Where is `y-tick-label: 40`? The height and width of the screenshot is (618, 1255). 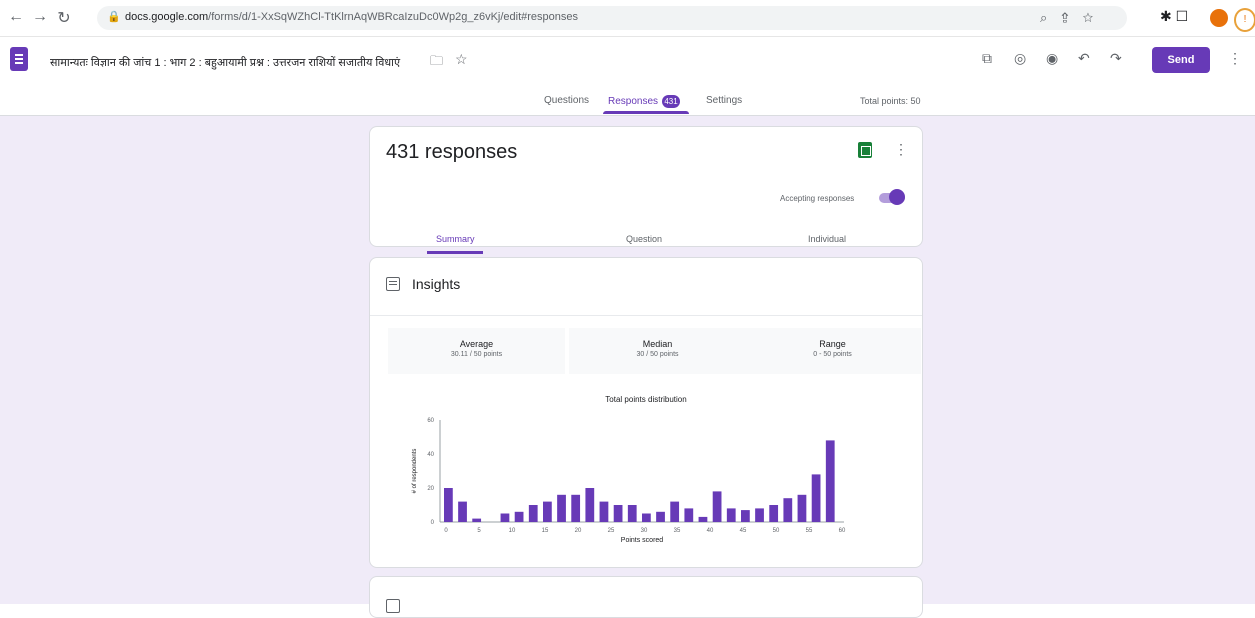 y-tick-label: 40 is located at coordinates (430, 455).